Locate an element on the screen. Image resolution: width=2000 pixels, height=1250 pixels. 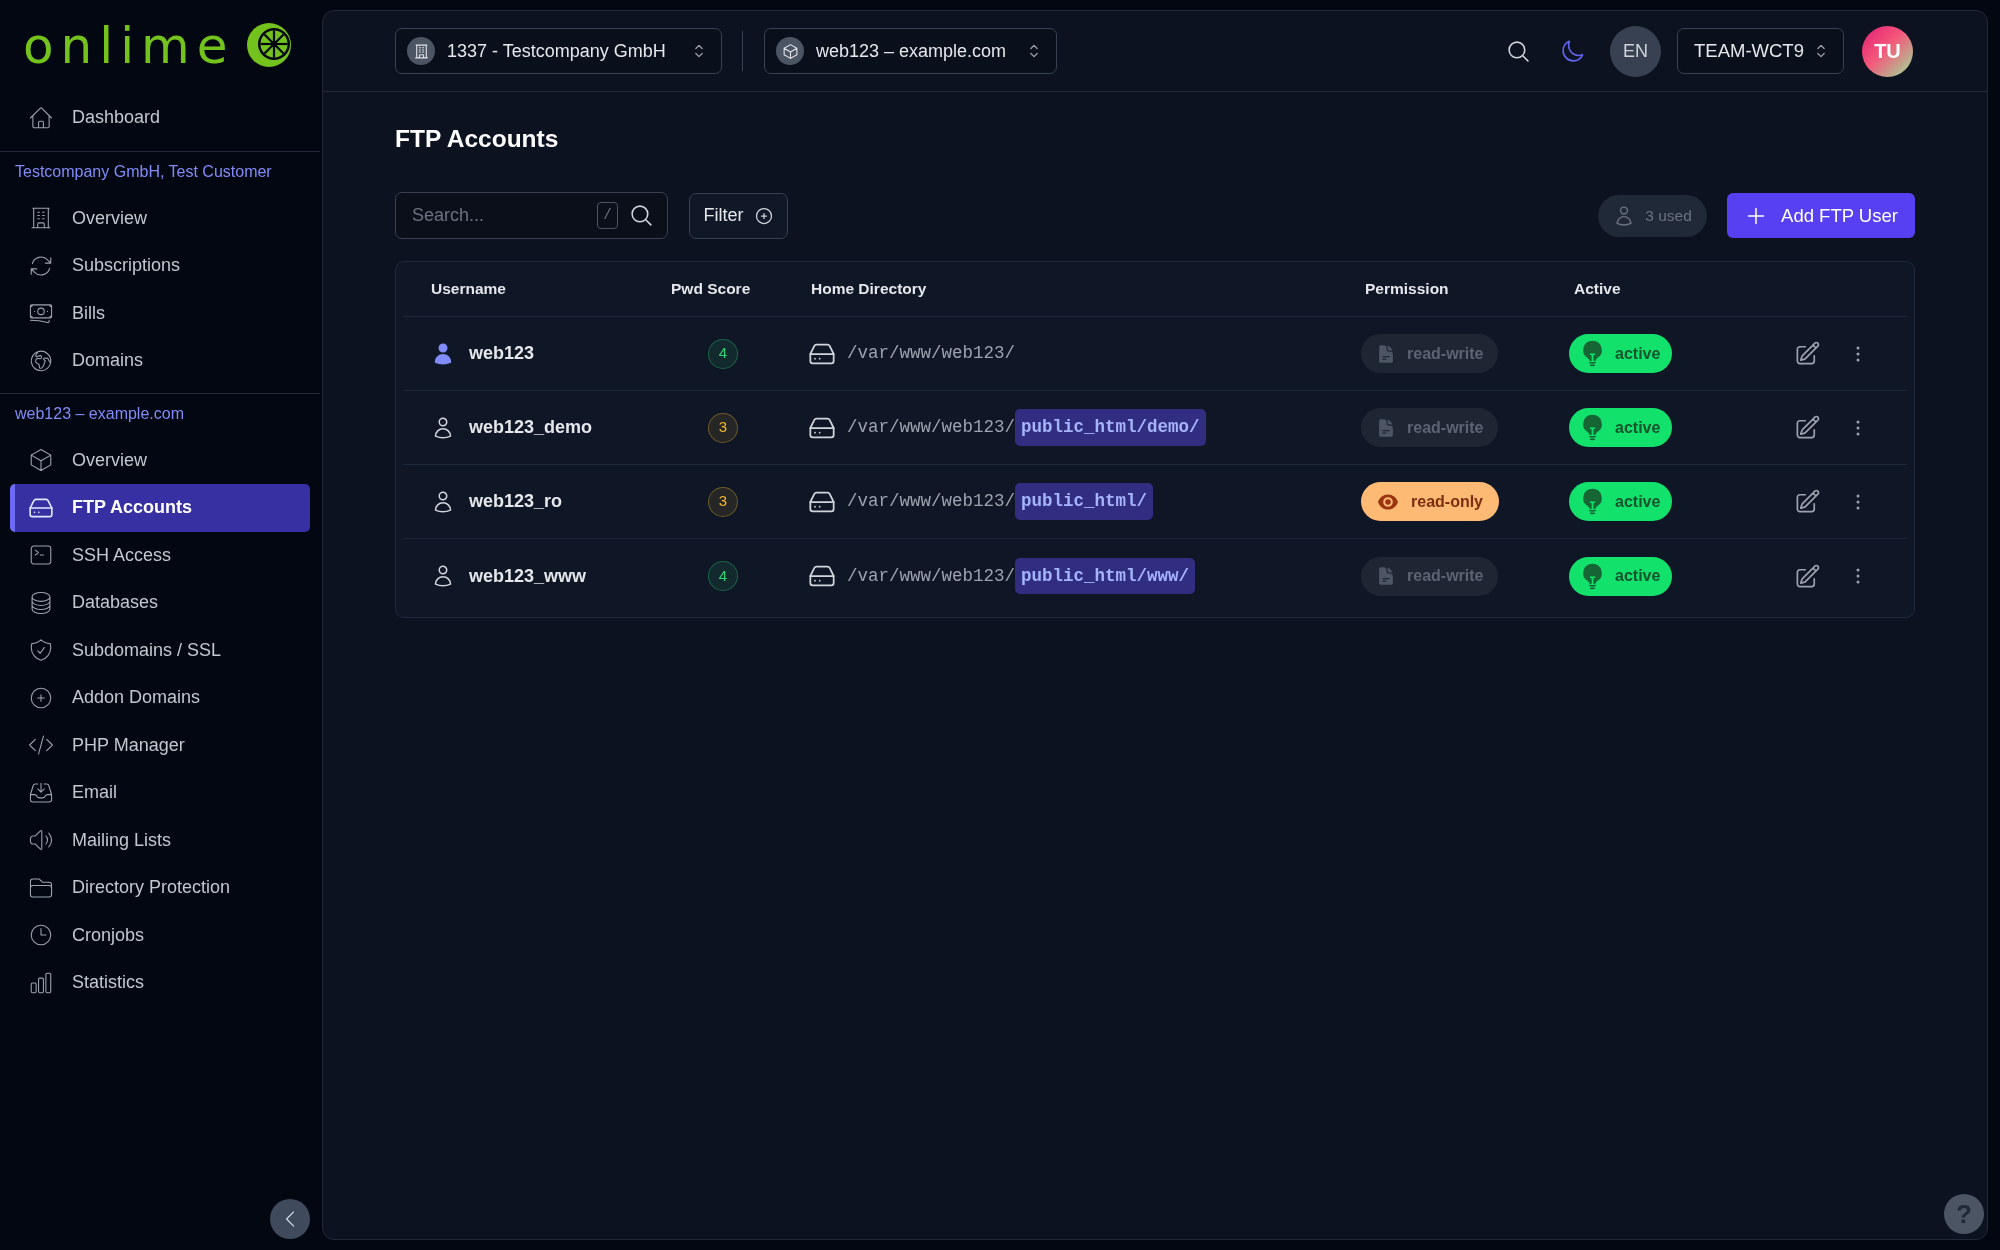
language-button: EN is located at coordinates (1635, 51).